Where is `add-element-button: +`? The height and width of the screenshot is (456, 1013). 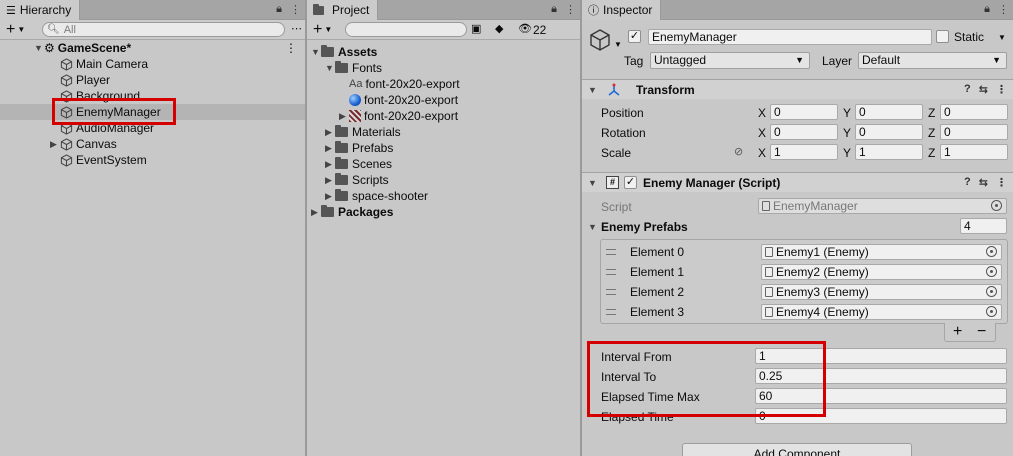
add-element-button: + is located at coordinates (957, 332).